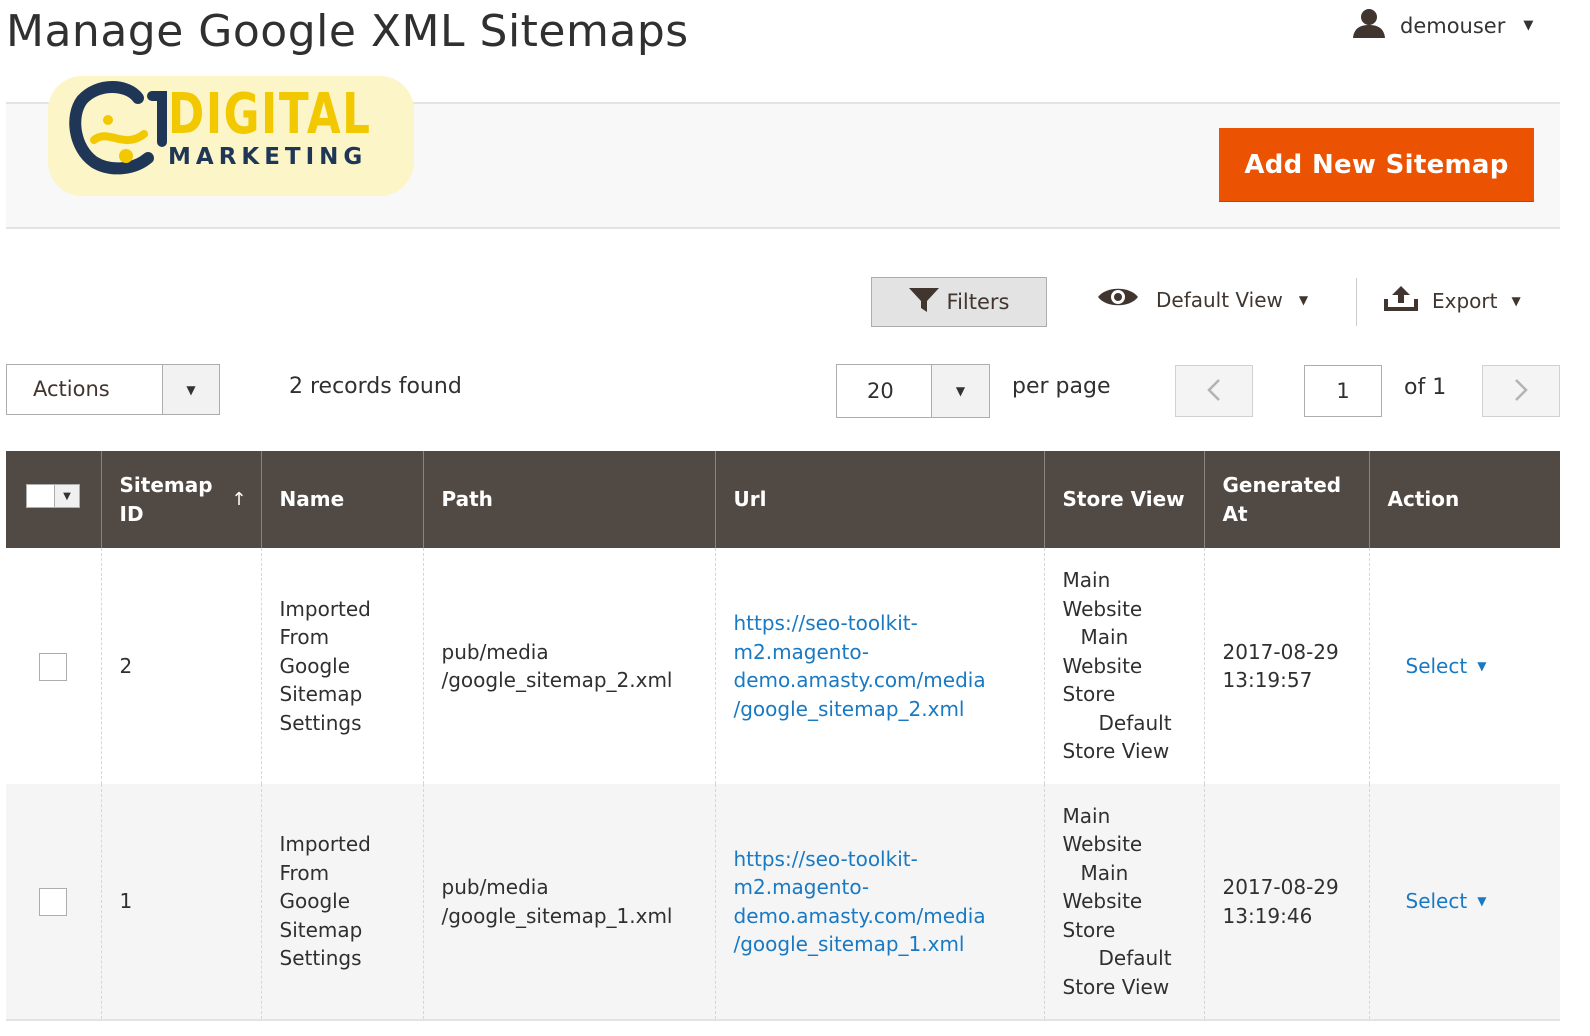 This screenshot has height=1036, width=1590. Describe the element at coordinates (880, 391) in the screenshot. I see `per-page-value: 20` at that location.